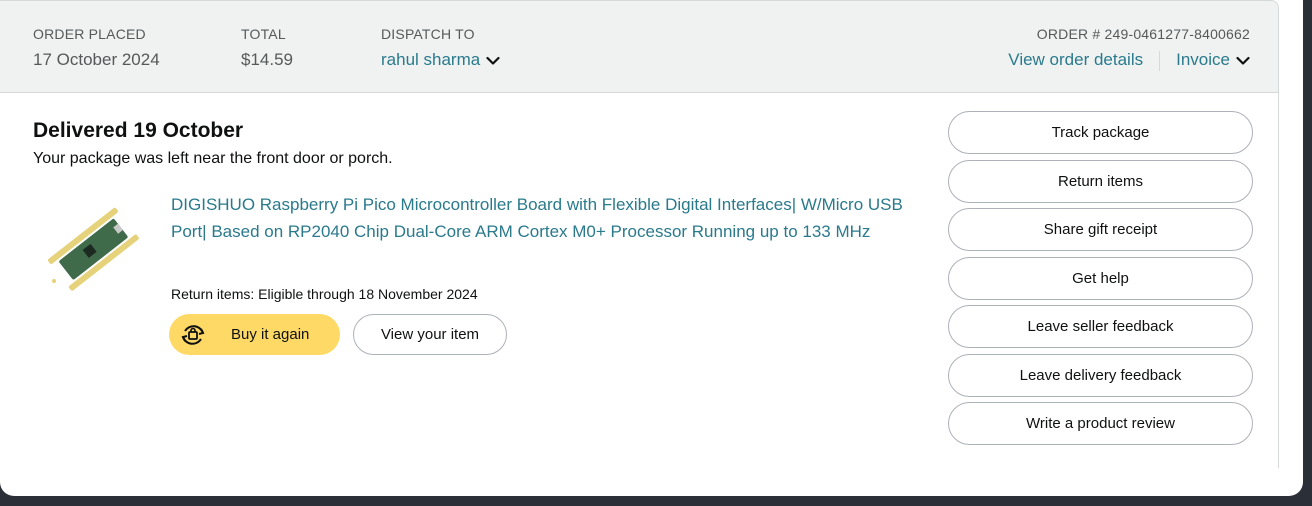 Image resolution: width=1312 pixels, height=506 pixels. What do you see at coordinates (193, 335) in the screenshot?
I see `buy-again-icon` at bounding box center [193, 335].